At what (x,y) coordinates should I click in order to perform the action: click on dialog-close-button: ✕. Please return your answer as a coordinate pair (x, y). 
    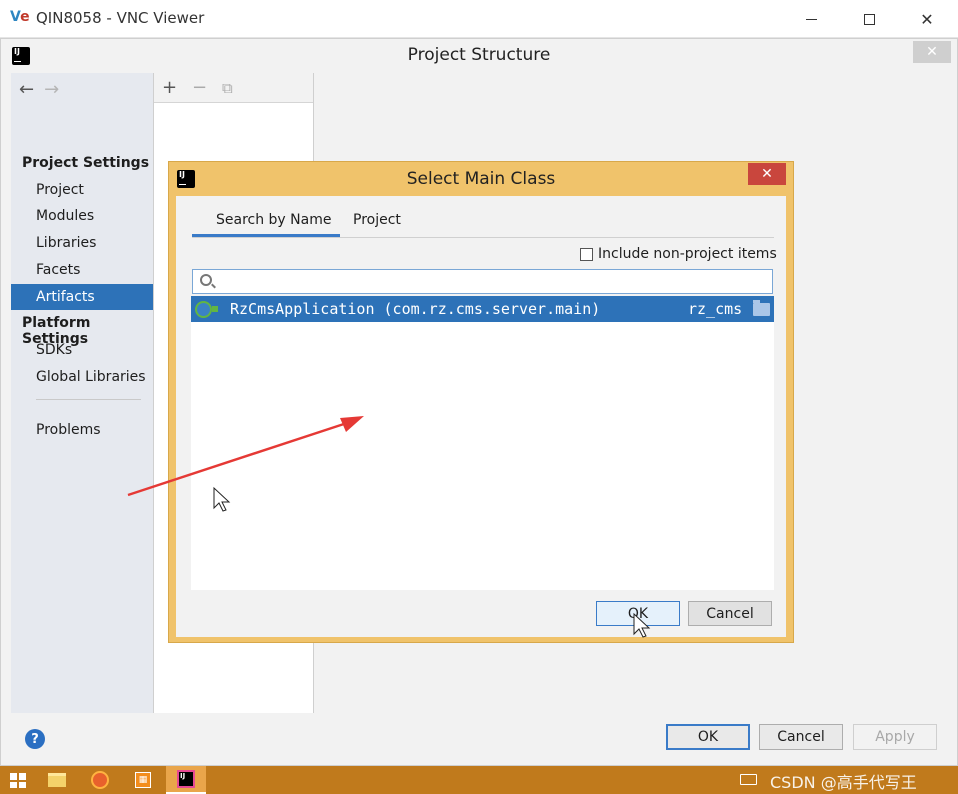
    Looking at the image, I should click on (767, 174).